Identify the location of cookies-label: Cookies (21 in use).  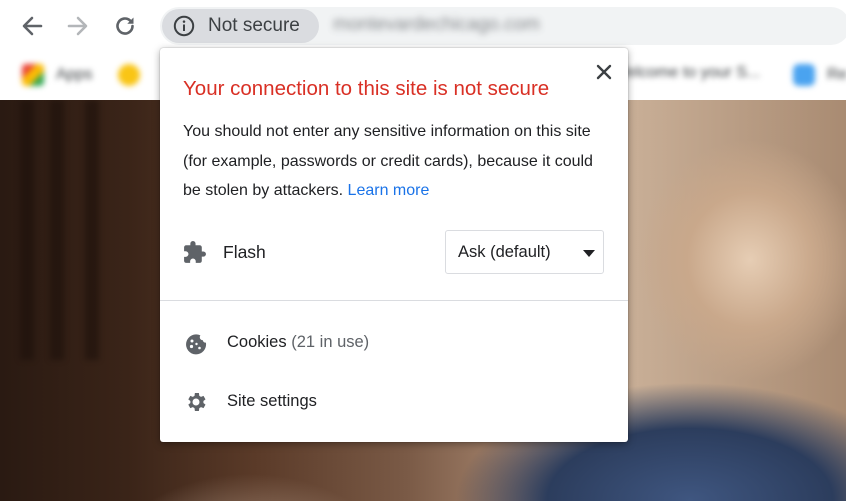
(298, 342).